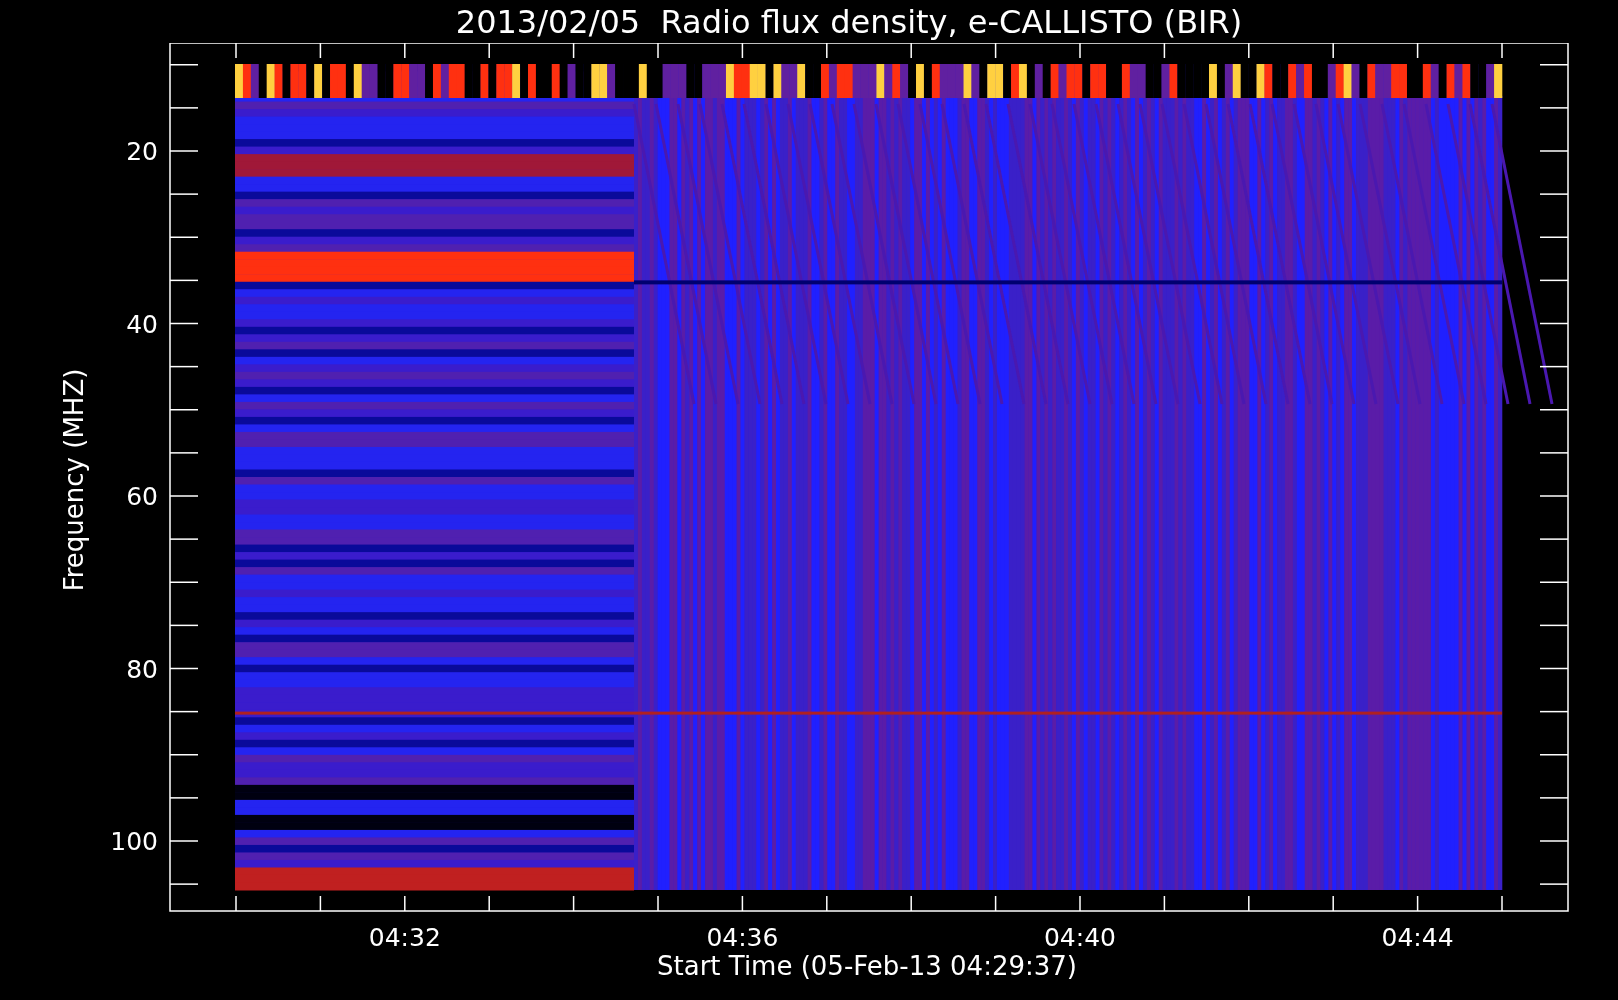  I want to click on y-tick-label: 80, so click(142, 669).